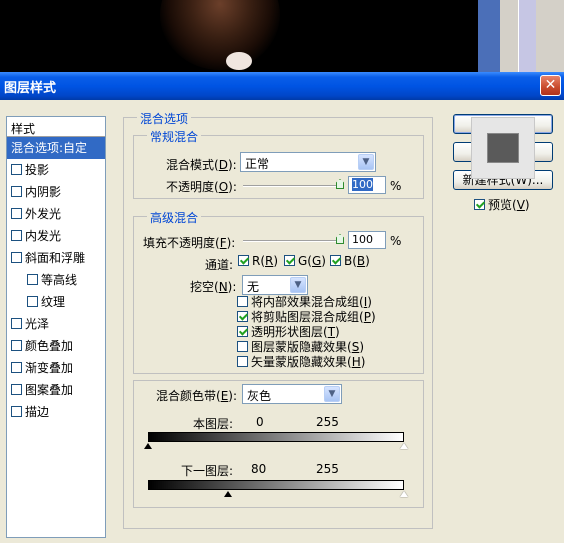  I want to click on style-list-item: 混合选项:自定, so click(56, 148).